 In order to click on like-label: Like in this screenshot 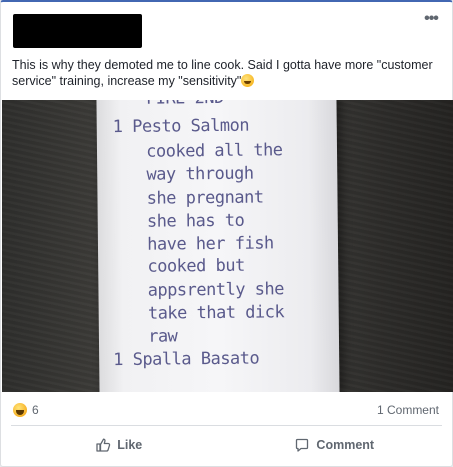, I will do `click(130, 445)`.